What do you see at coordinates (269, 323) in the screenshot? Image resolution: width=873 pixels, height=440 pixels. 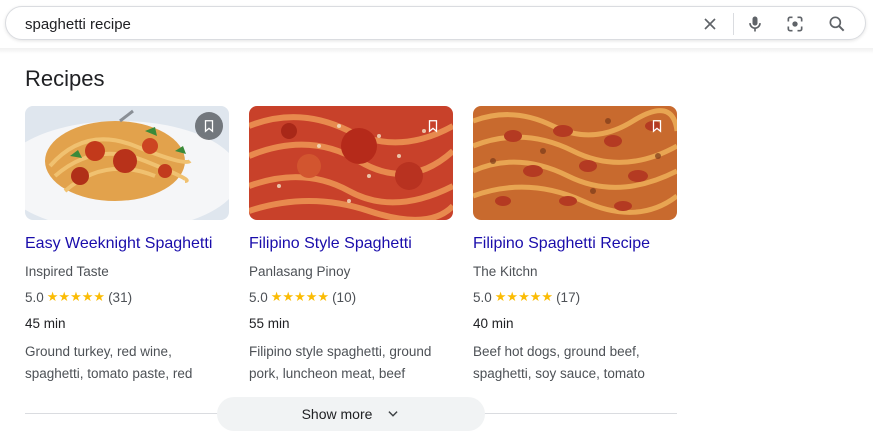 I see `recipe-time: 55 min` at bounding box center [269, 323].